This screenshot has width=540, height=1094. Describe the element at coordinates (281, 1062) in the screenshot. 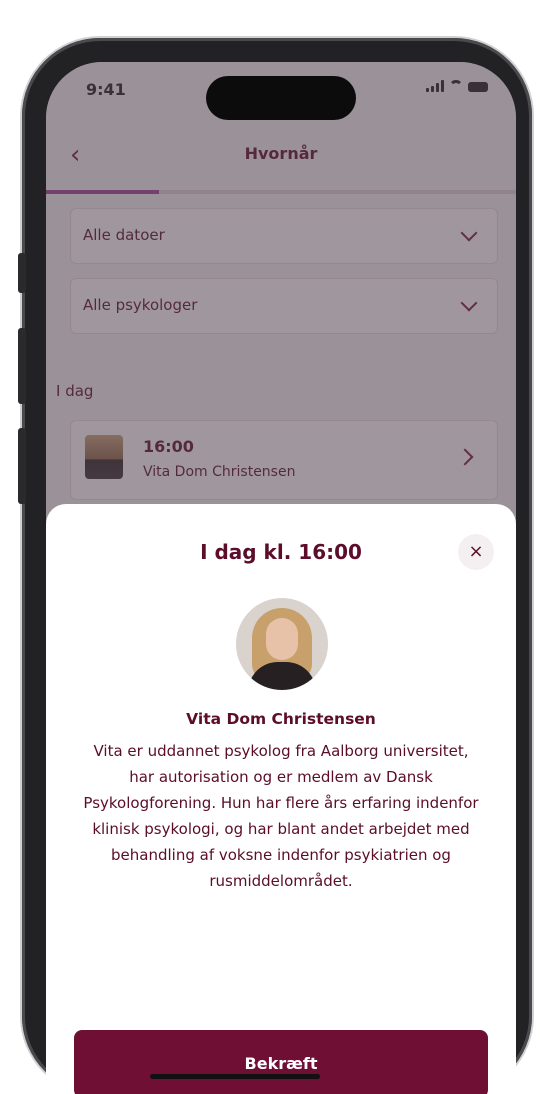

I see `confirm-button: Bekræft` at that location.